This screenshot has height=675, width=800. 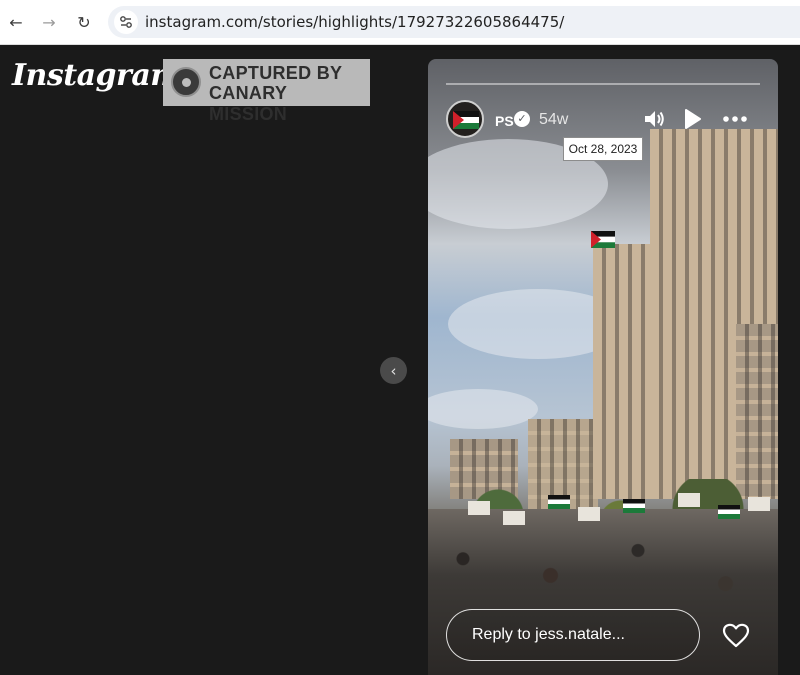 What do you see at coordinates (522, 119) in the screenshot?
I see `verified-badge-icon: ✓` at bounding box center [522, 119].